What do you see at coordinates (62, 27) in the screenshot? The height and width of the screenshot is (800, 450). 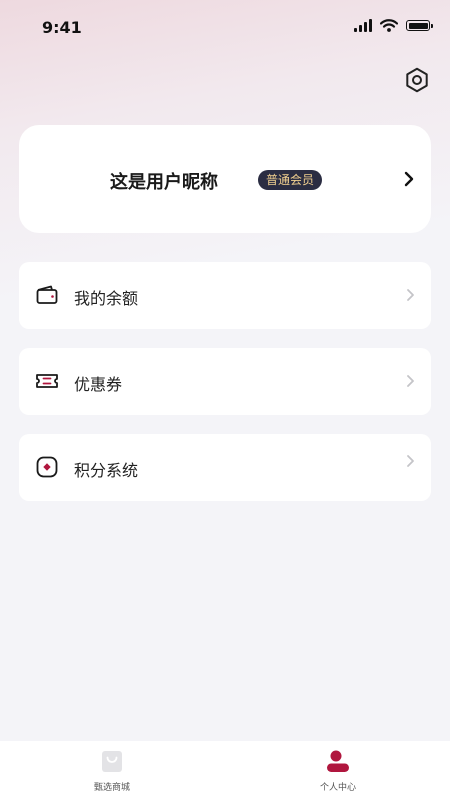 I see `status-time: 9:41` at bounding box center [62, 27].